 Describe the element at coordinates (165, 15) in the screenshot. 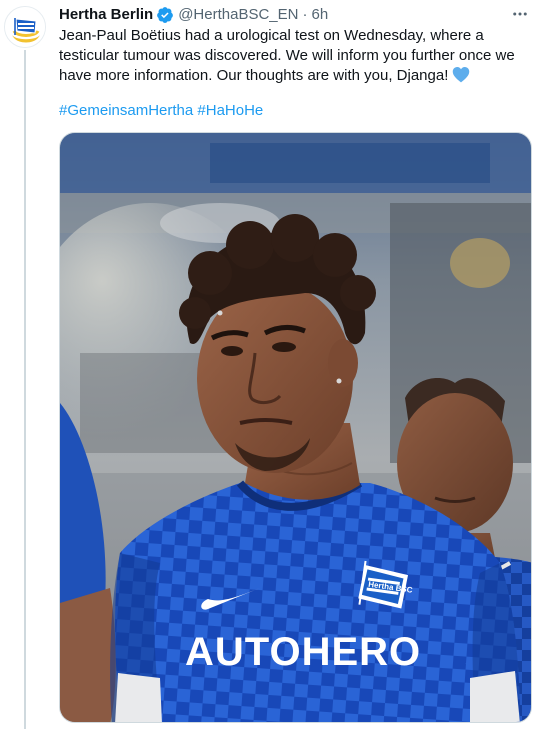

I see `verified-badge-icon` at that location.